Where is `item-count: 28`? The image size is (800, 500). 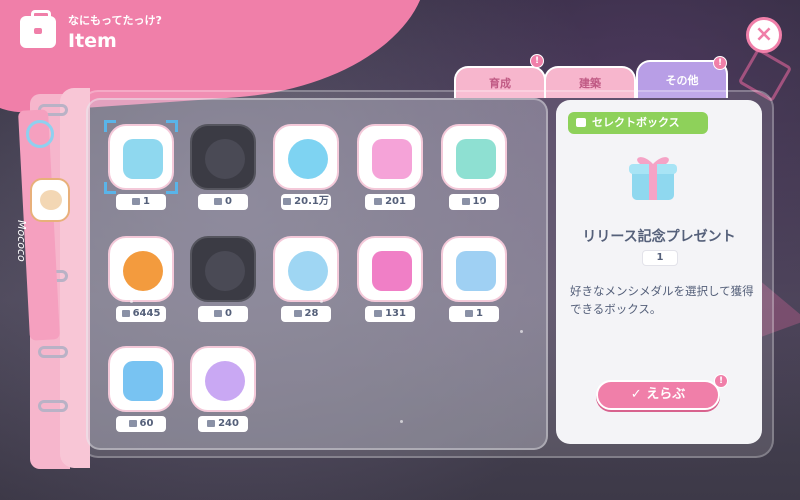
item-count: 28 is located at coordinates (306, 314).